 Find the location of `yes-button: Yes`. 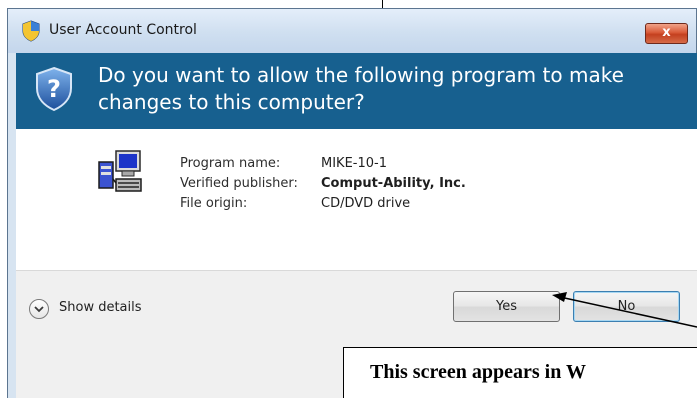

yes-button: Yes is located at coordinates (506, 306).